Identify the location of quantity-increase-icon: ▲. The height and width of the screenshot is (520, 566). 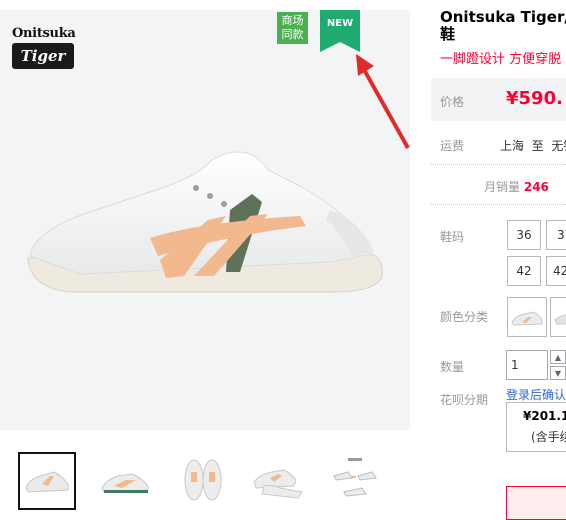
(558, 357).